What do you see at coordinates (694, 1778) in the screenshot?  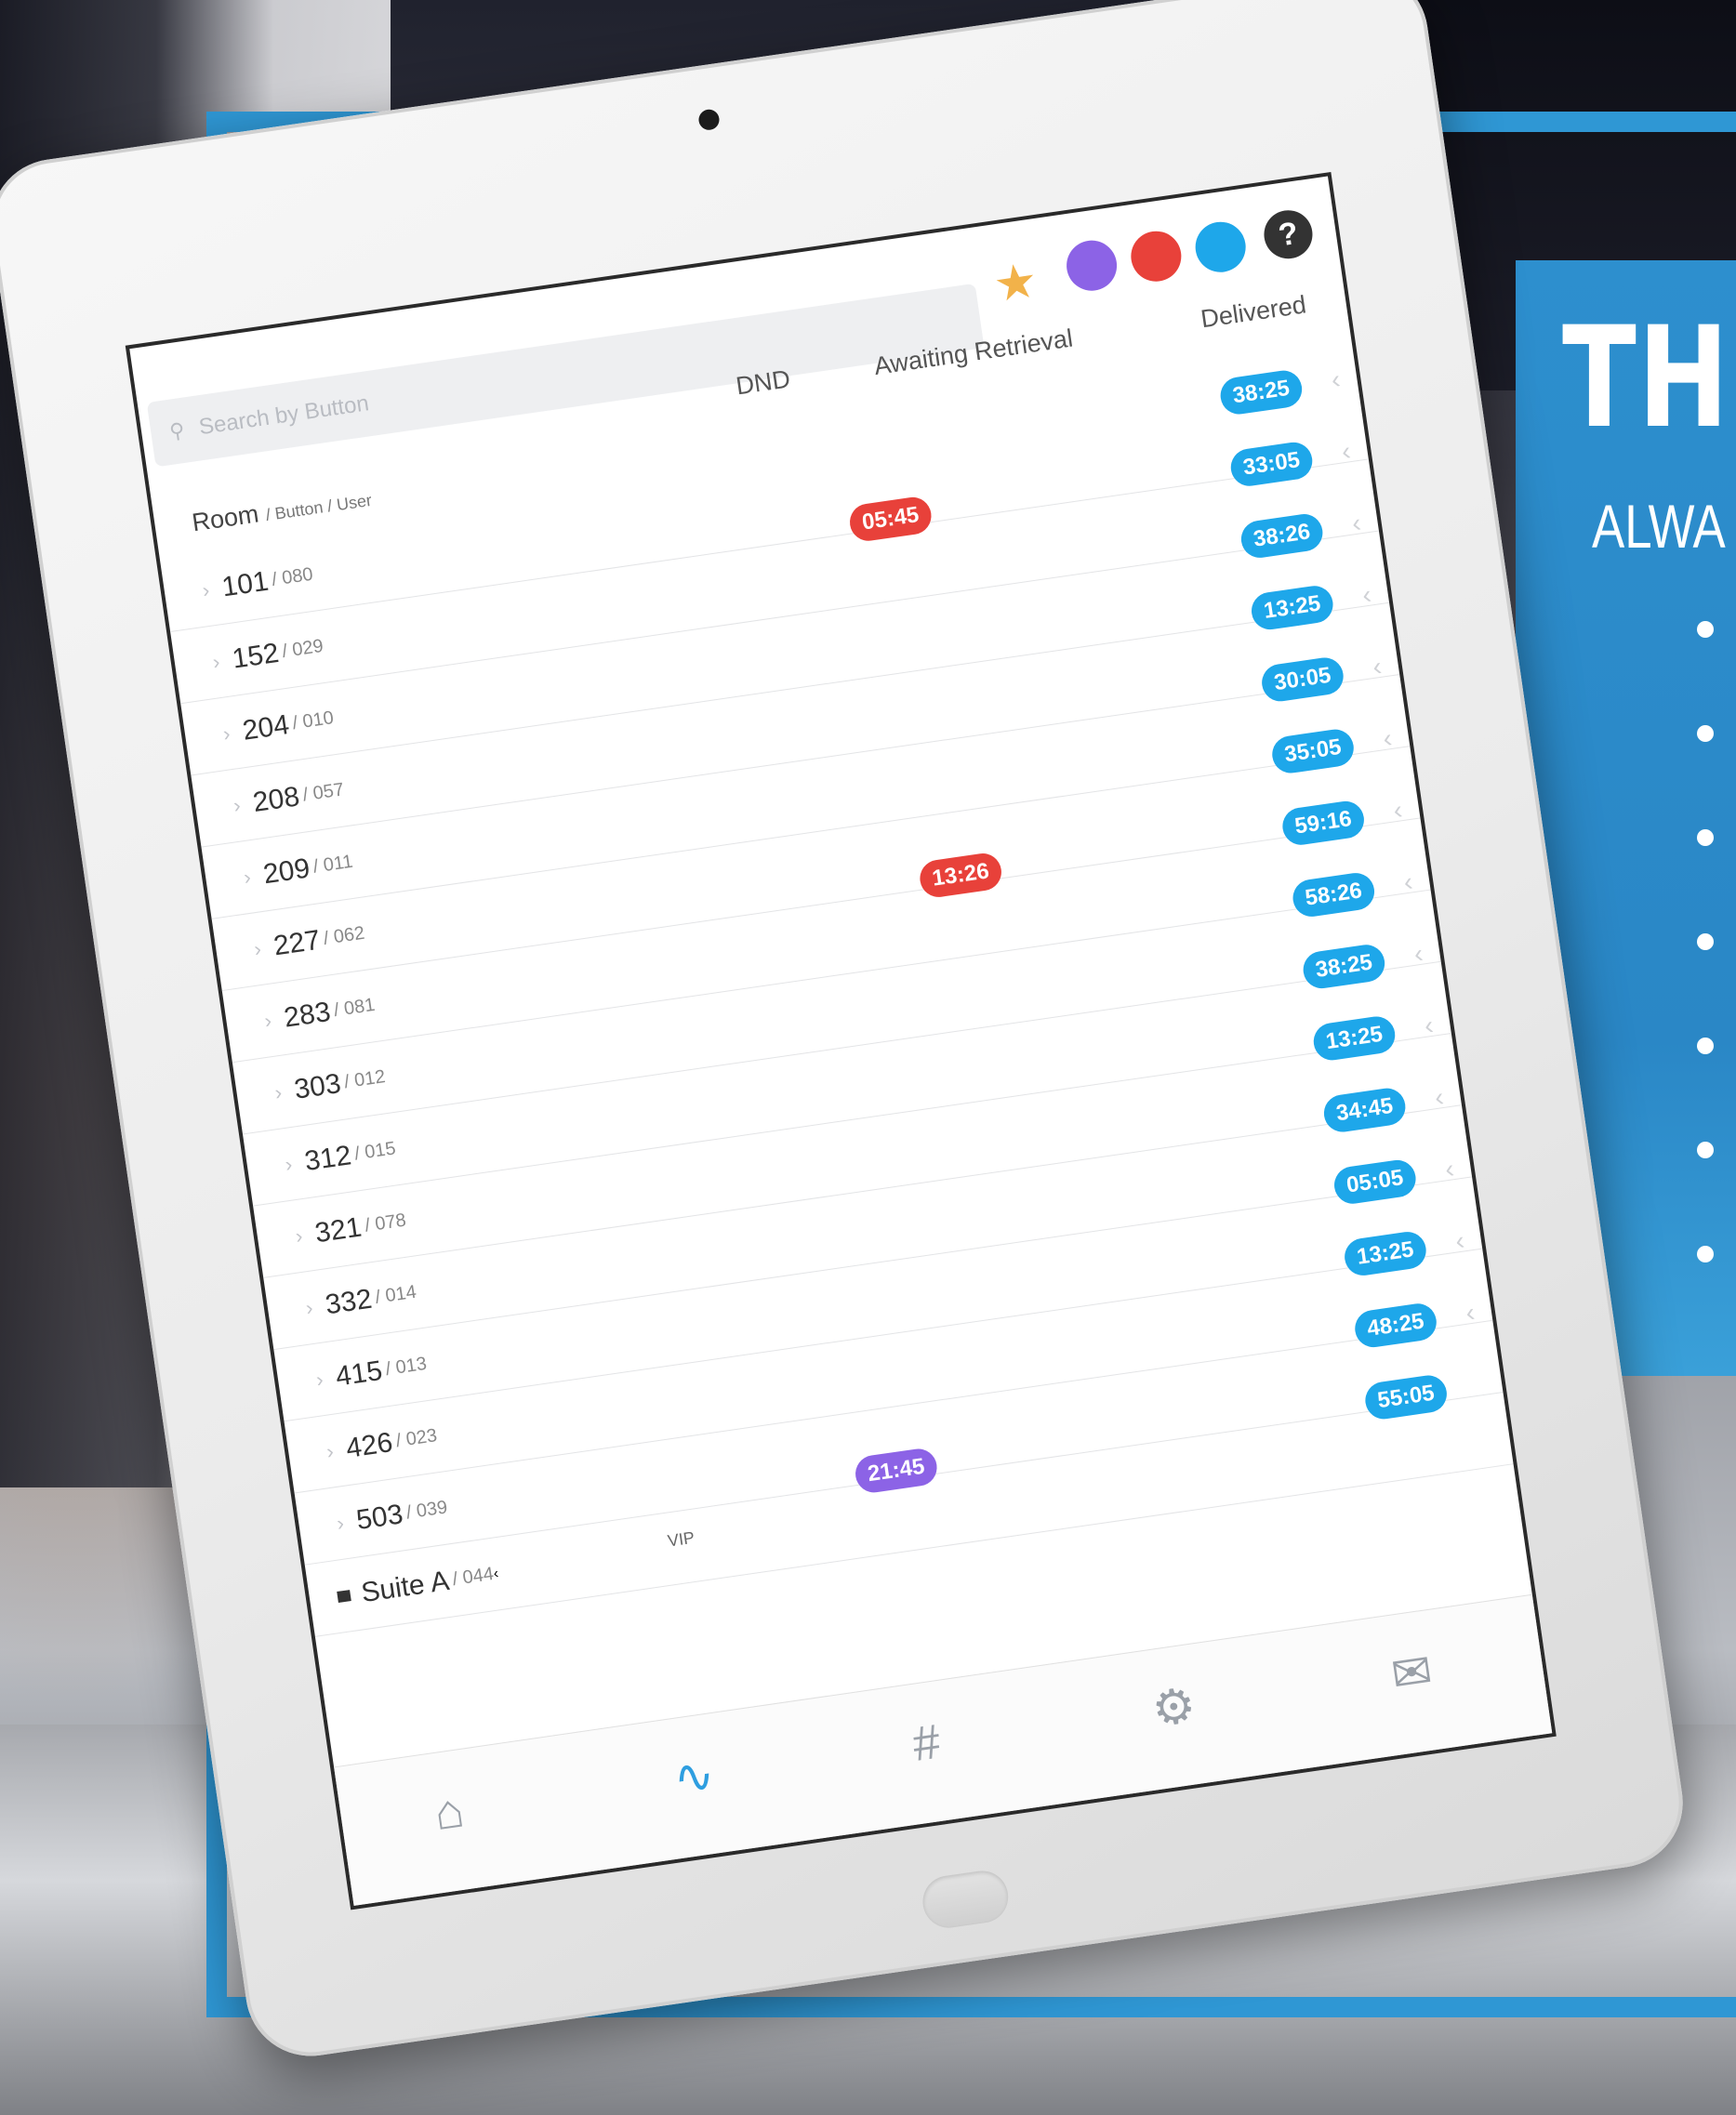 I see `pulse-icon: ∿` at bounding box center [694, 1778].